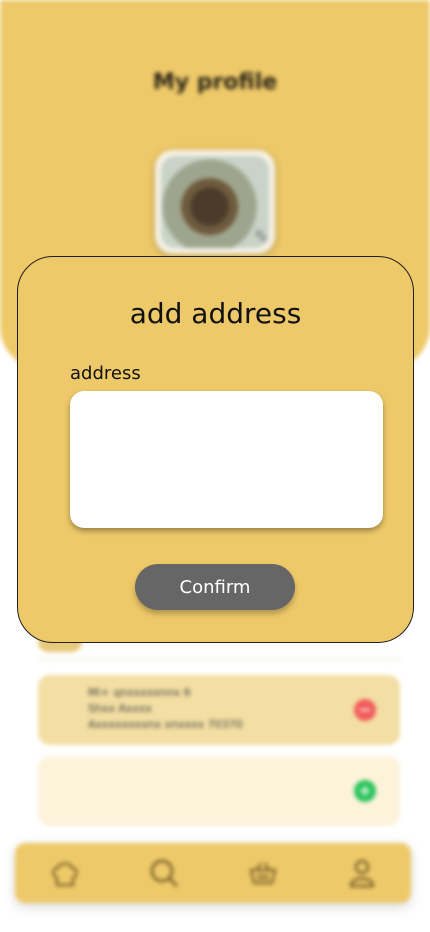 This screenshot has width=430, height=932. What do you see at coordinates (165, 724) in the screenshot?
I see `address-line: Axxxxxxxxnx xnxxxx 70370` at bounding box center [165, 724].